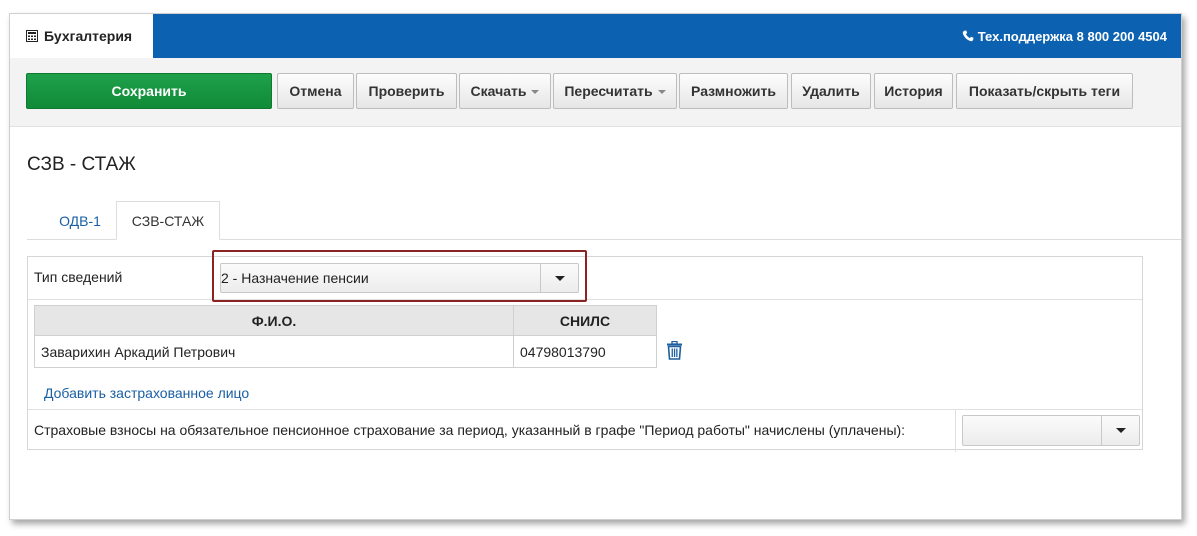 The height and width of the screenshot is (536, 1197). I want to click on highlight-frame, so click(399, 276).